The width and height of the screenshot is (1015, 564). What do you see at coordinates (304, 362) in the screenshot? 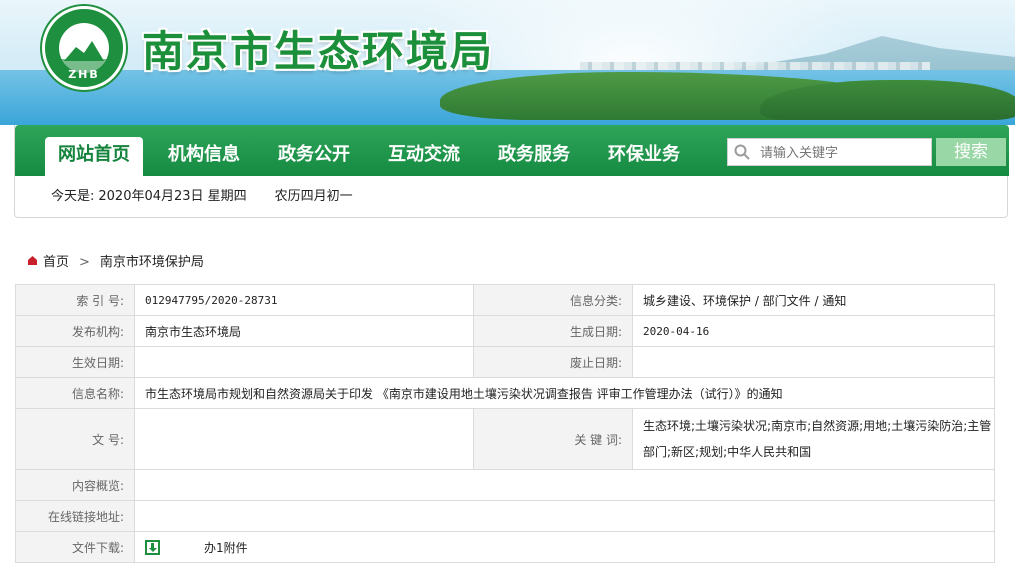
I see `effective-date-value` at bounding box center [304, 362].